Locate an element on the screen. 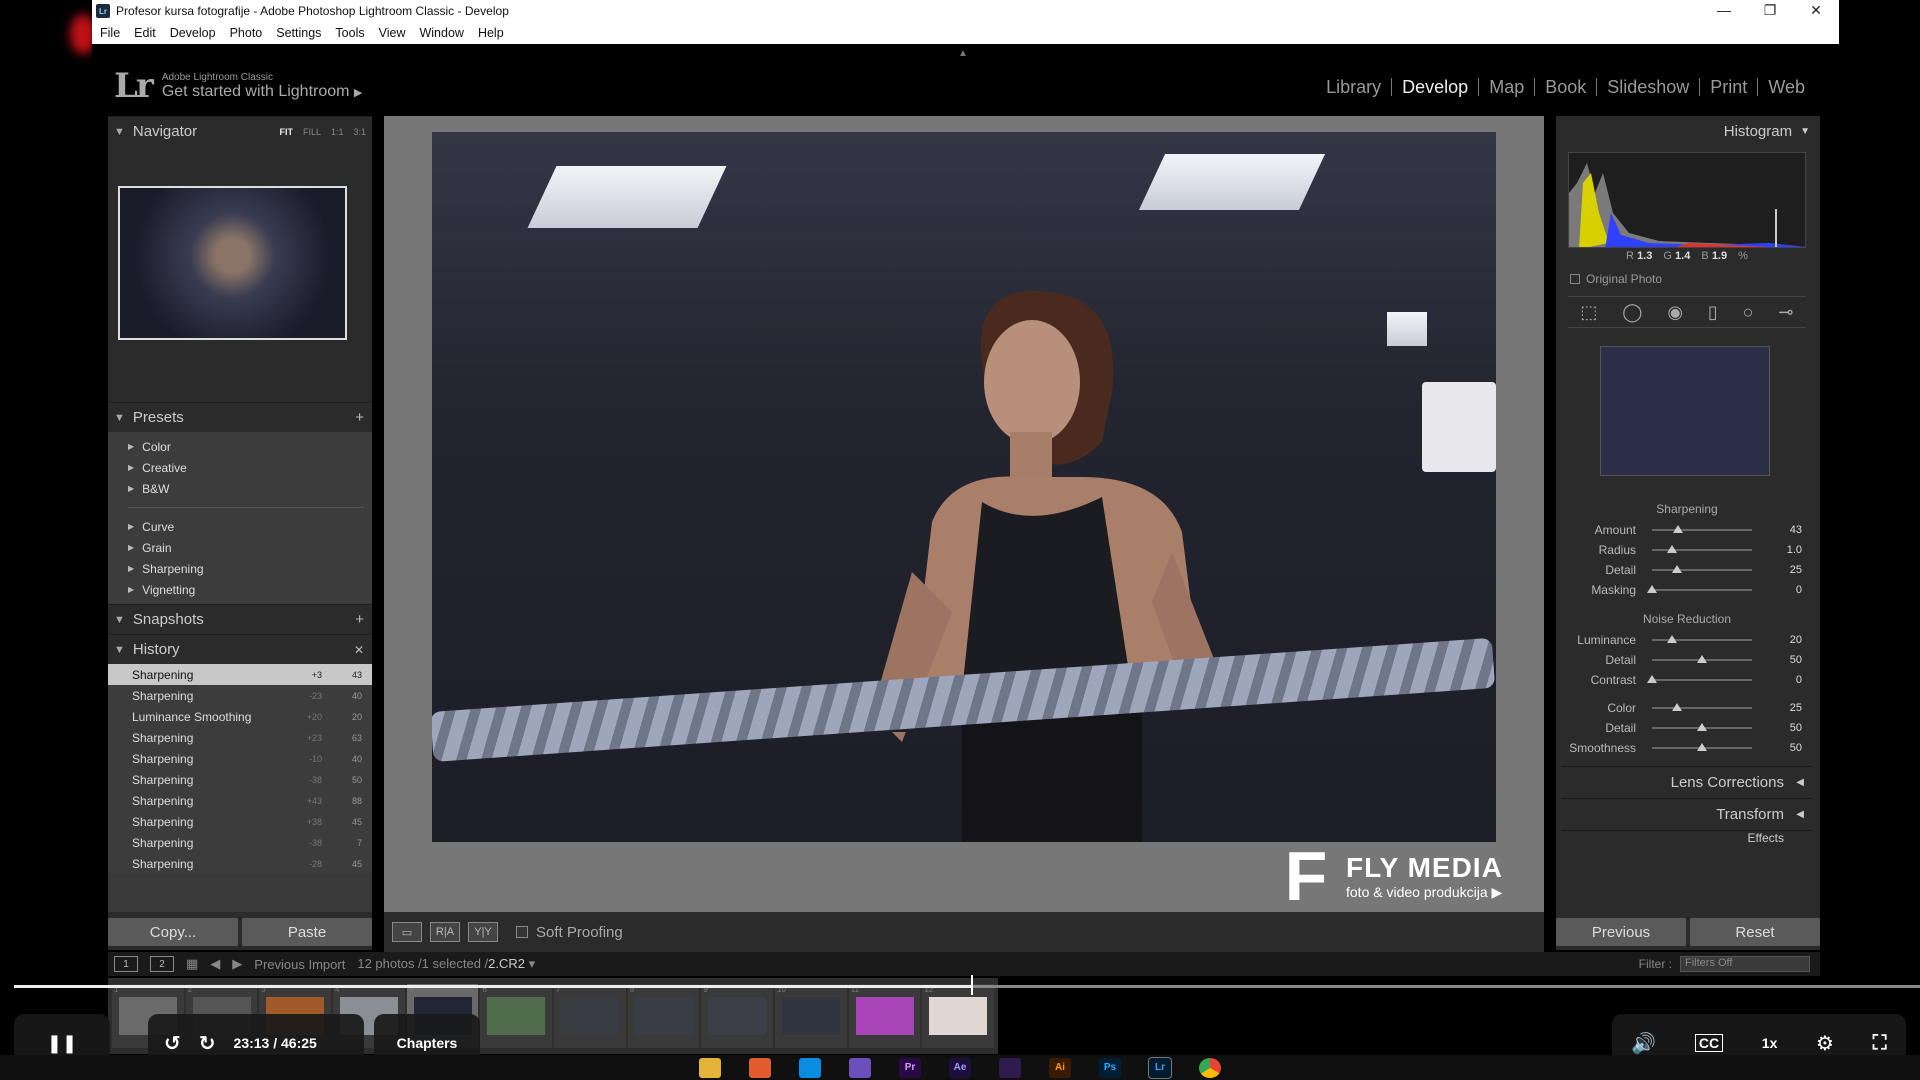 This screenshot has height=1080, width=1920. filmstrip-thumbnail: 6 is located at coordinates (516, 1016).